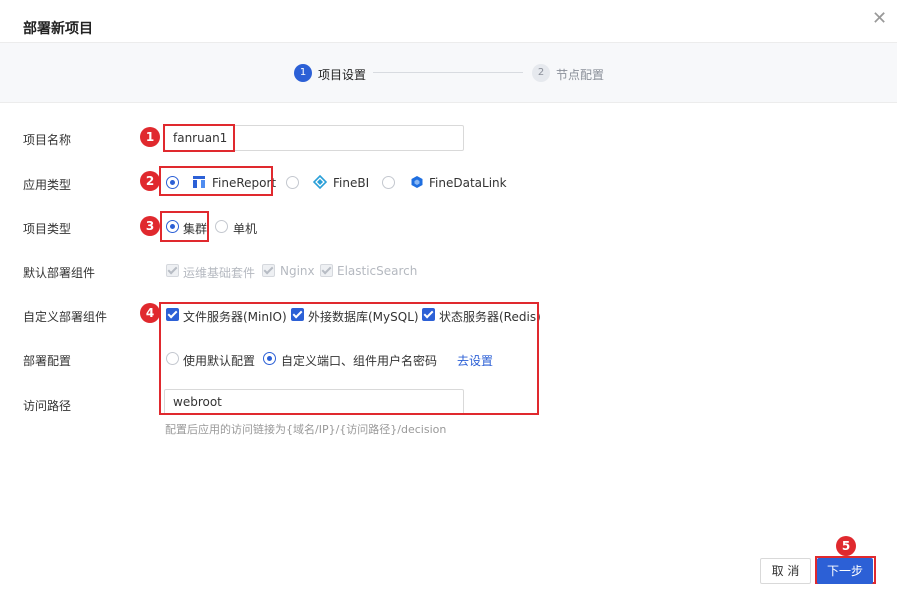  What do you see at coordinates (879, 19) in the screenshot?
I see `close-icon: ✕` at bounding box center [879, 19].